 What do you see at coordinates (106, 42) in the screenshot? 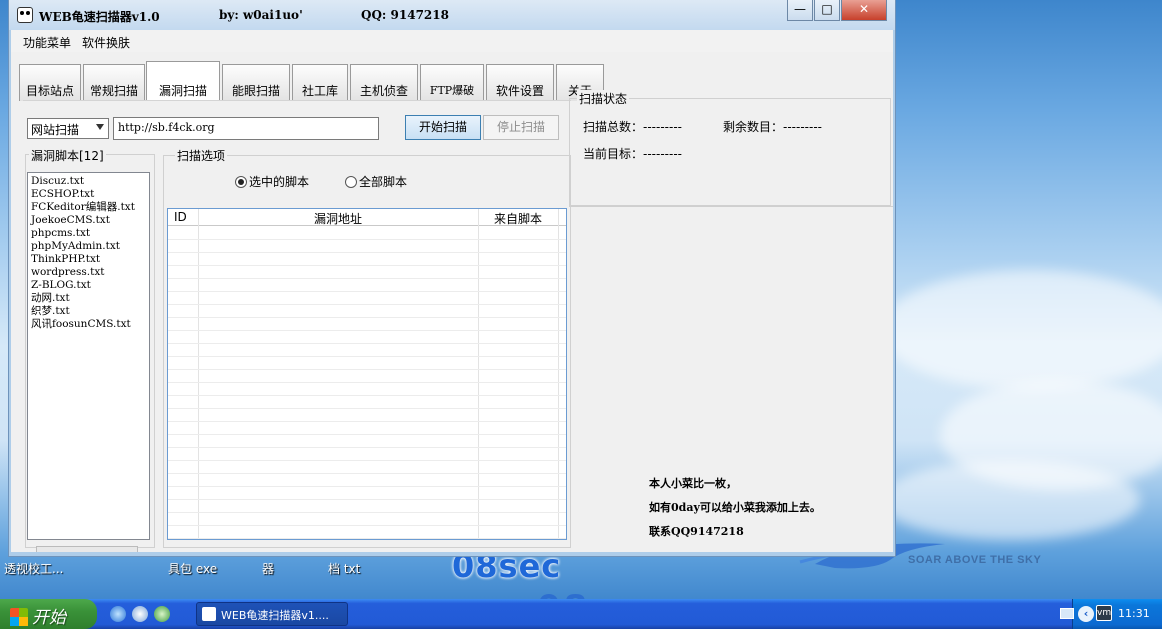
I see `menu-skin: 软件换肤` at bounding box center [106, 42].